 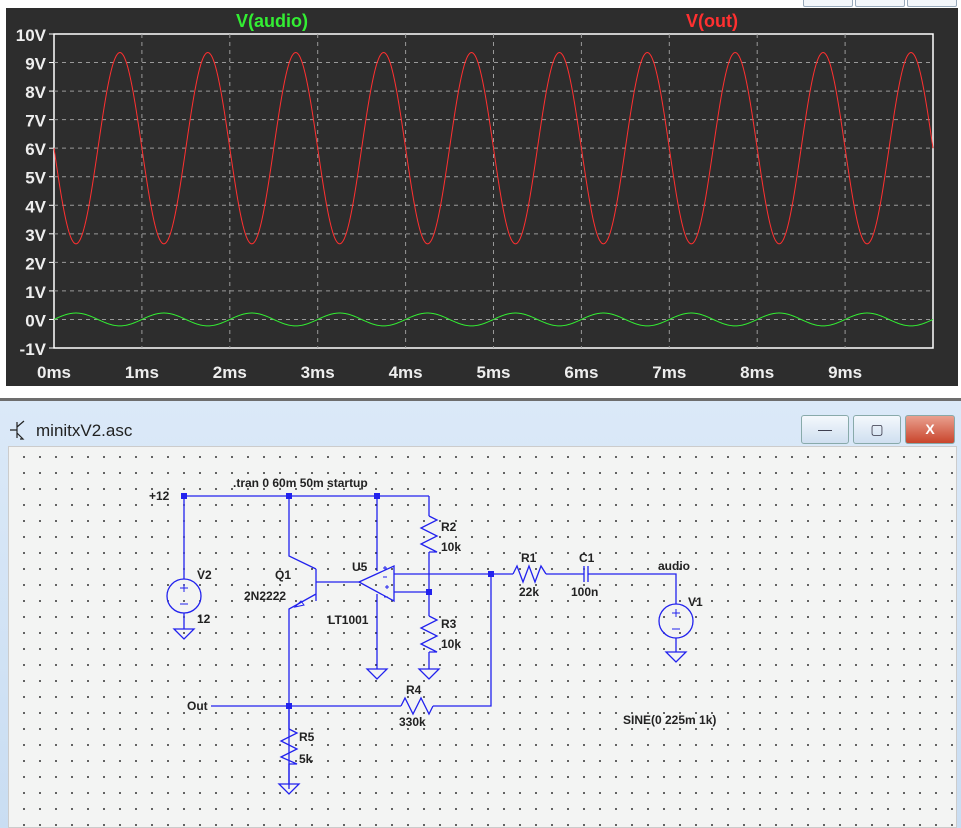 What do you see at coordinates (529, 558) in the screenshot?
I see `r1-name: R1` at bounding box center [529, 558].